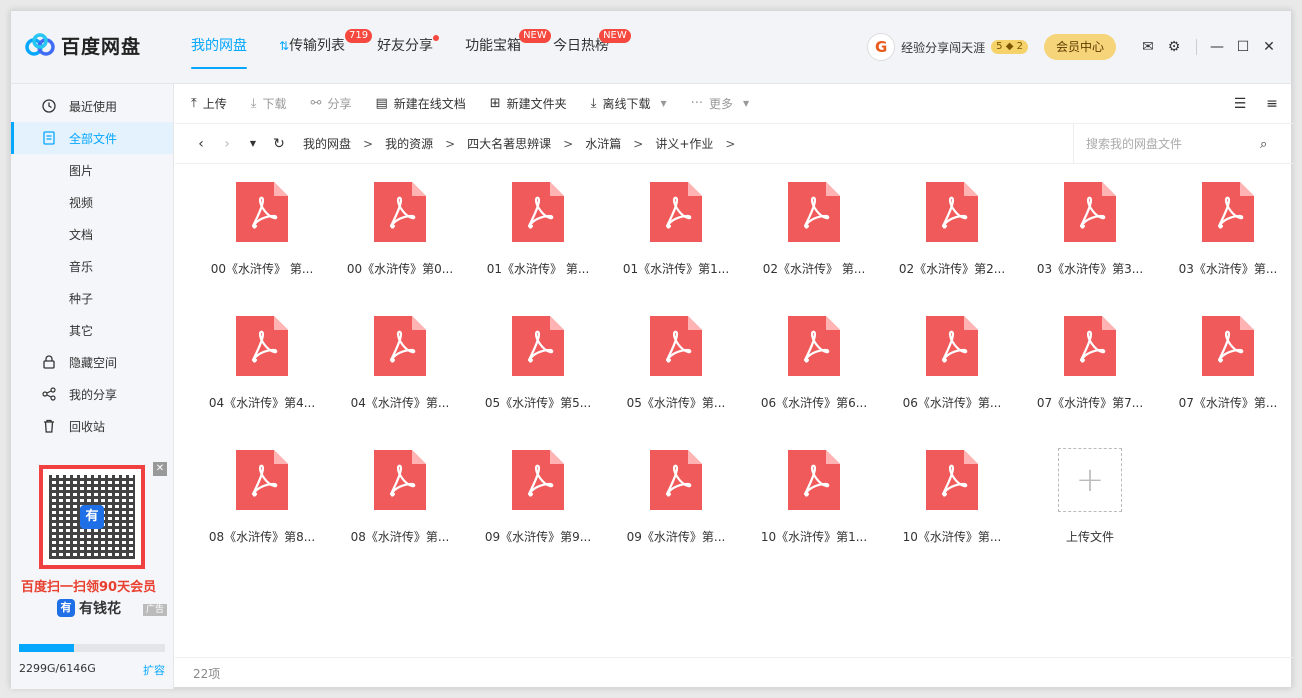 The width and height of the screenshot is (1302, 698). I want to click on storage-bar, so click(92, 648).